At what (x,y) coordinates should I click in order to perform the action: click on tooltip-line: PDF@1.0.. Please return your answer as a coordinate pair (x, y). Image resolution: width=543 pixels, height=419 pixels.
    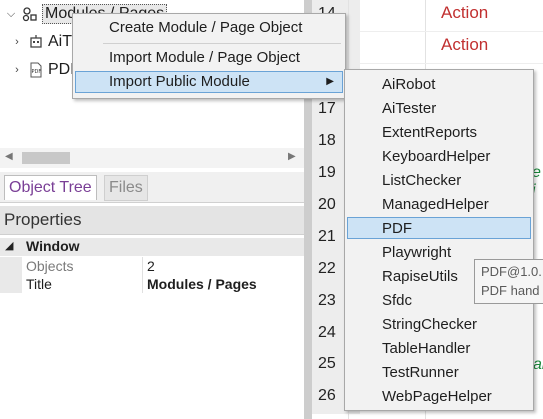
    Looking at the image, I should click on (511, 271).